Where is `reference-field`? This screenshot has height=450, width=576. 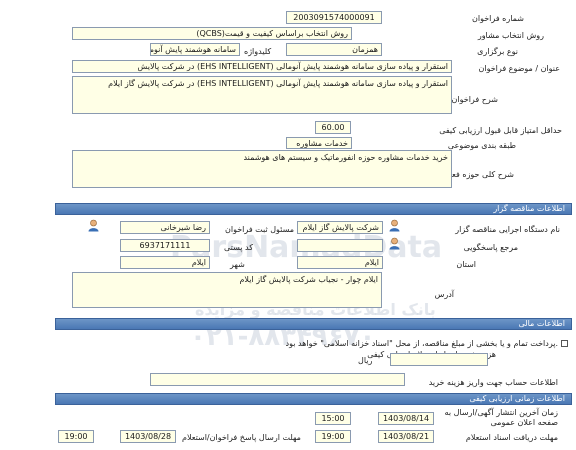 reference-field is located at coordinates (340, 245).